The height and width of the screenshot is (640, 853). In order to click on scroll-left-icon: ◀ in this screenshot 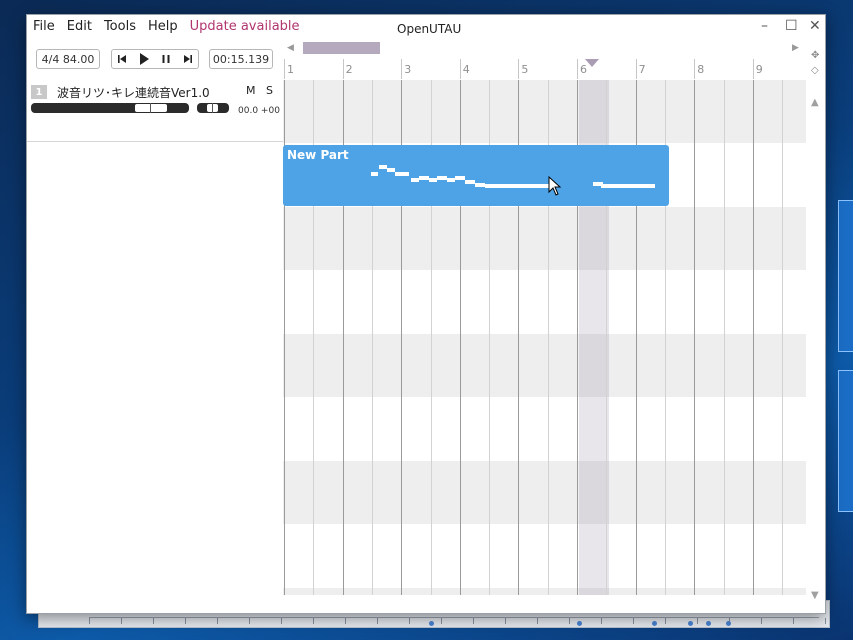, I will do `click(290, 48)`.